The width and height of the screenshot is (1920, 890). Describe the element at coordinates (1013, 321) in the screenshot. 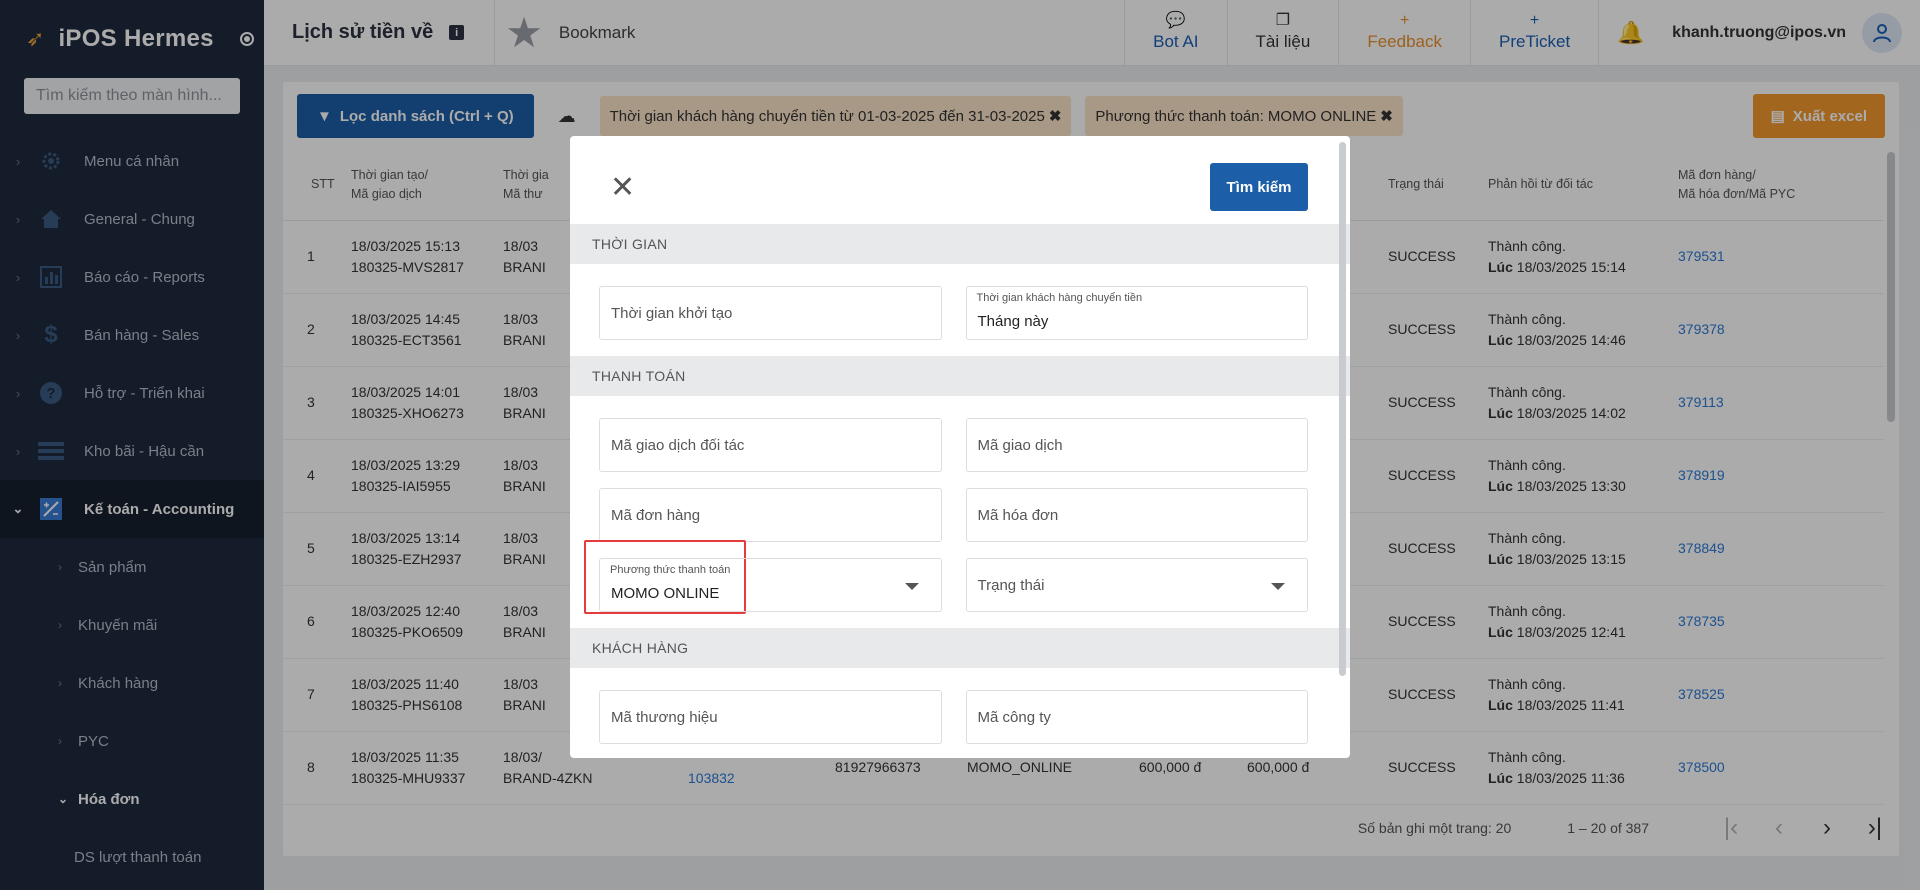

I see `field-value: Tháng này` at that location.